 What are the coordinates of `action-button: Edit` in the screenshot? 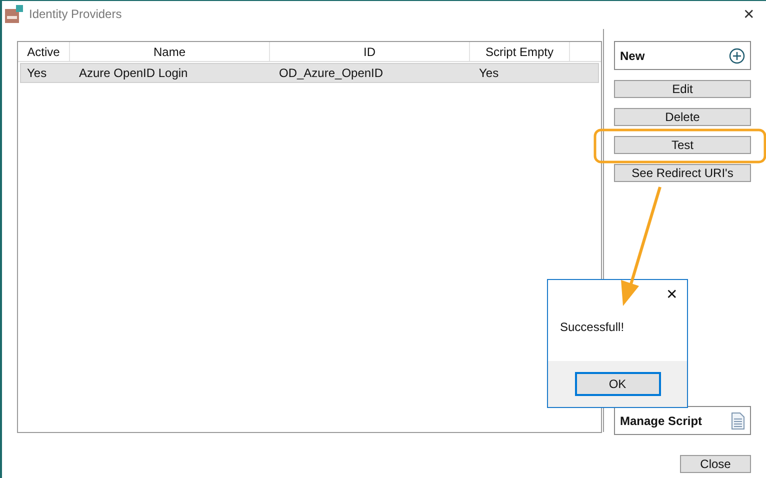 It's located at (682, 89).